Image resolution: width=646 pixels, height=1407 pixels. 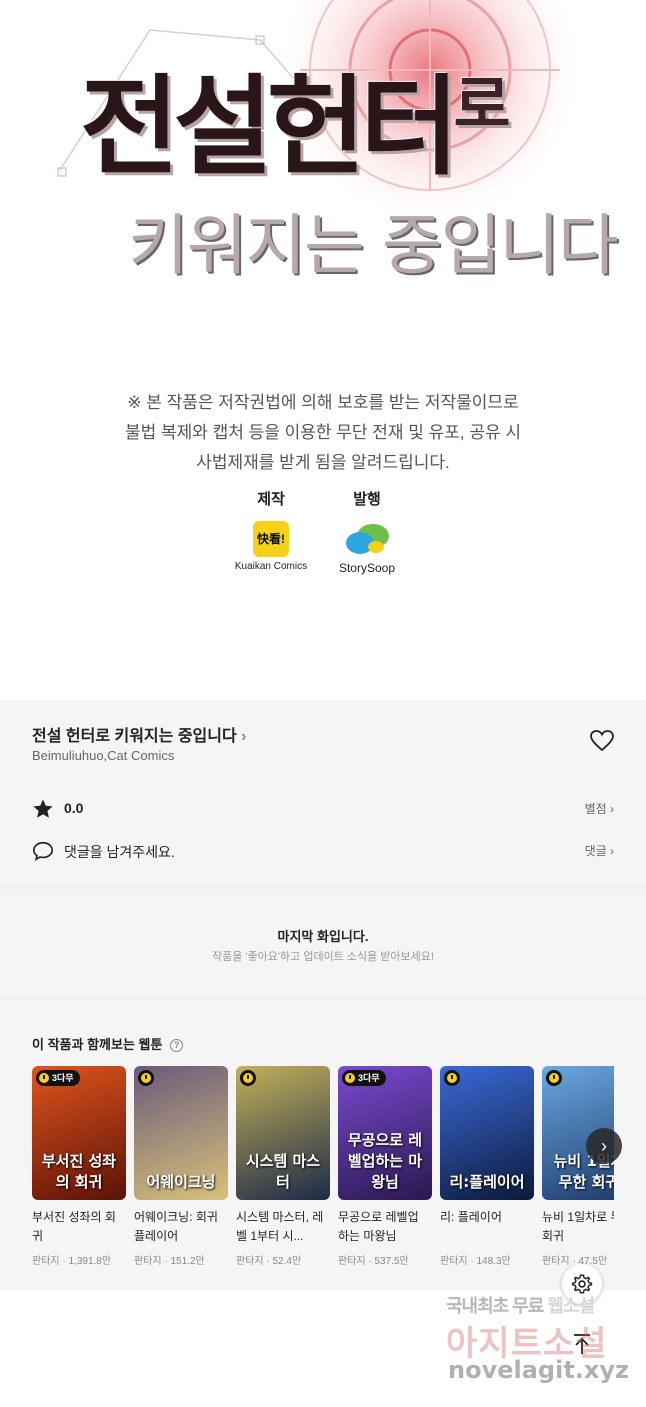 What do you see at coordinates (271, 499) in the screenshot?
I see `production-label: 제작` at bounding box center [271, 499].